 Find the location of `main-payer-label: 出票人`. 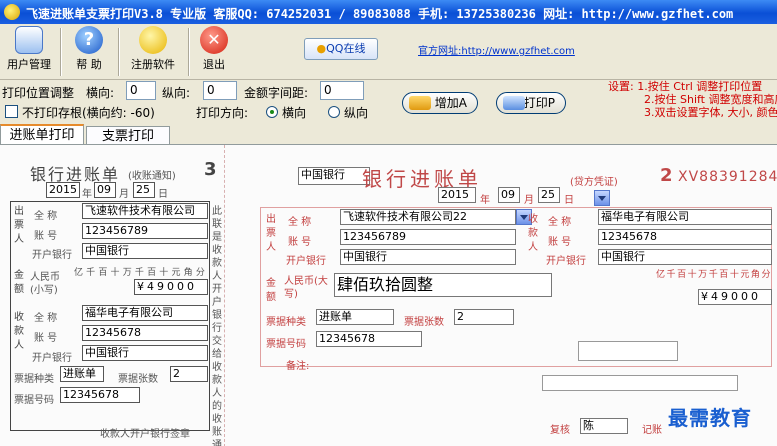

main-payer-label: 出票人 is located at coordinates (271, 233).